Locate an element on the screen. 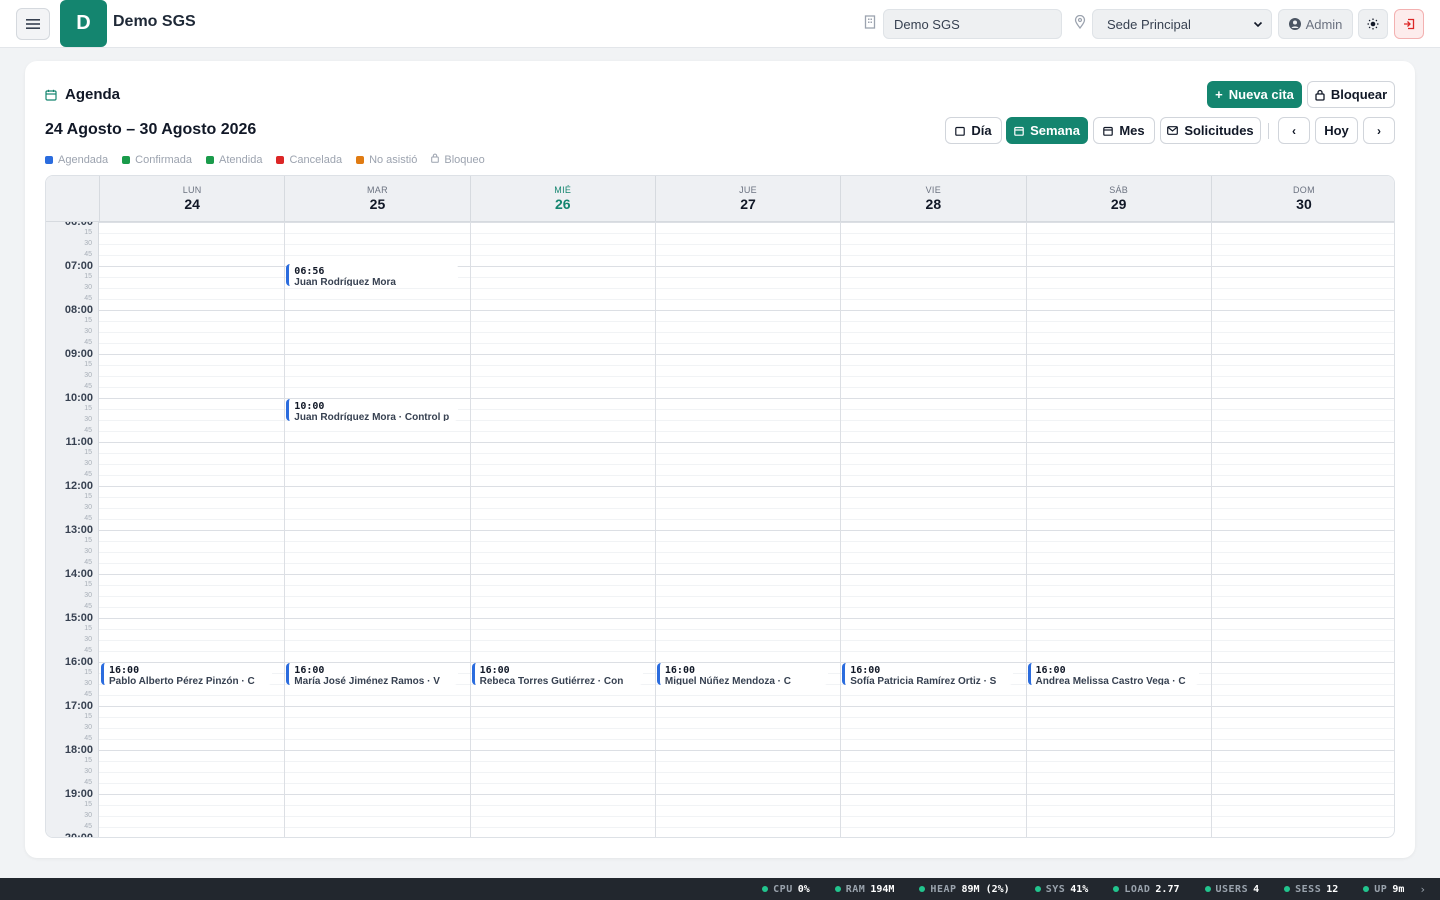 This screenshot has width=1440, height=900. chevron-left-icon: ‹ is located at coordinates (1294, 130).